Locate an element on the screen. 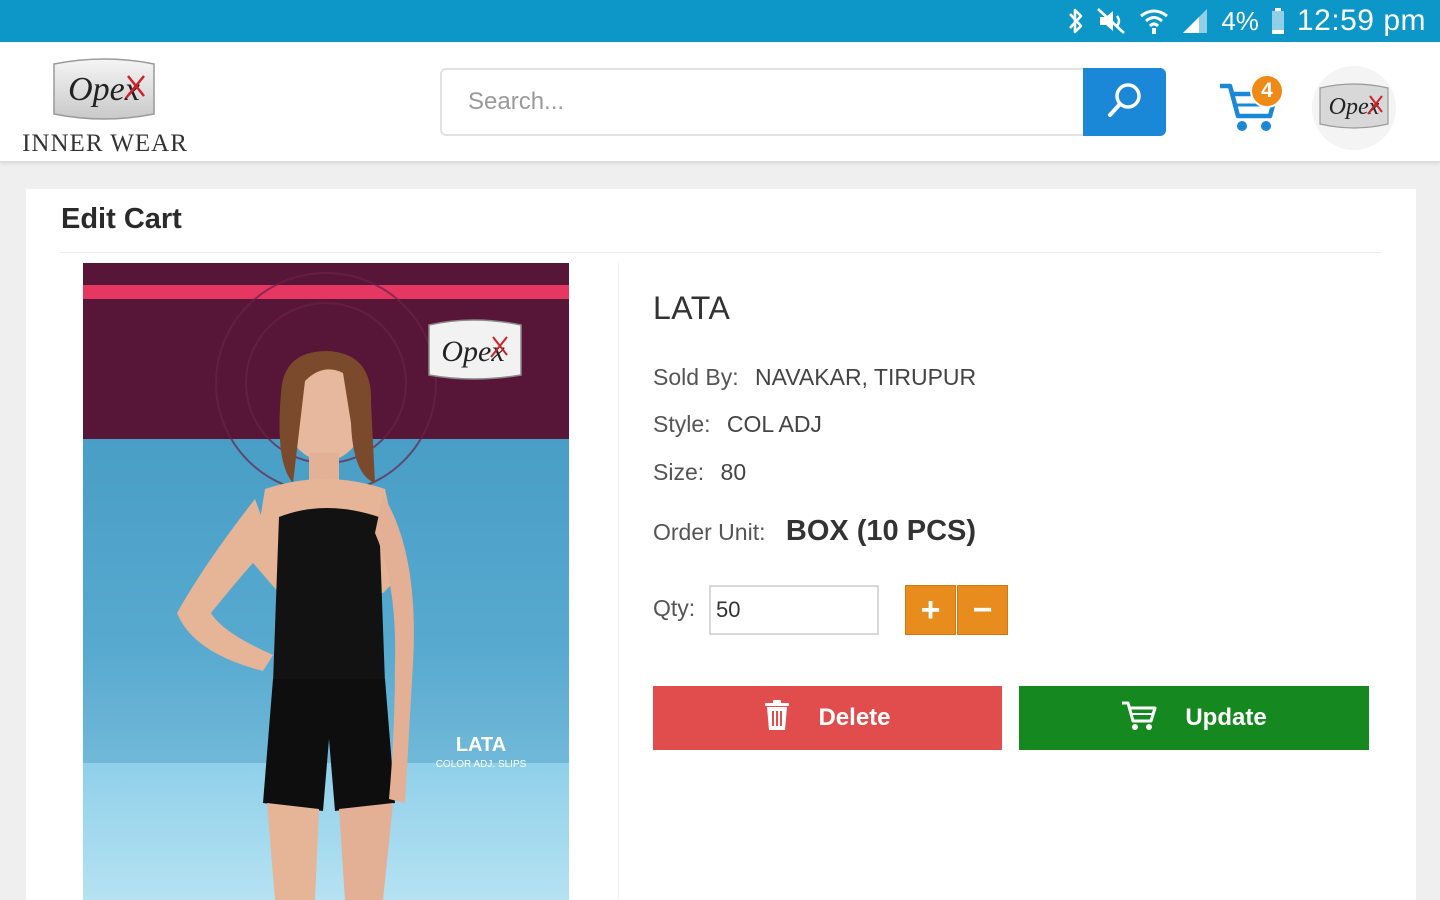  search-bar is located at coordinates (803, 102).